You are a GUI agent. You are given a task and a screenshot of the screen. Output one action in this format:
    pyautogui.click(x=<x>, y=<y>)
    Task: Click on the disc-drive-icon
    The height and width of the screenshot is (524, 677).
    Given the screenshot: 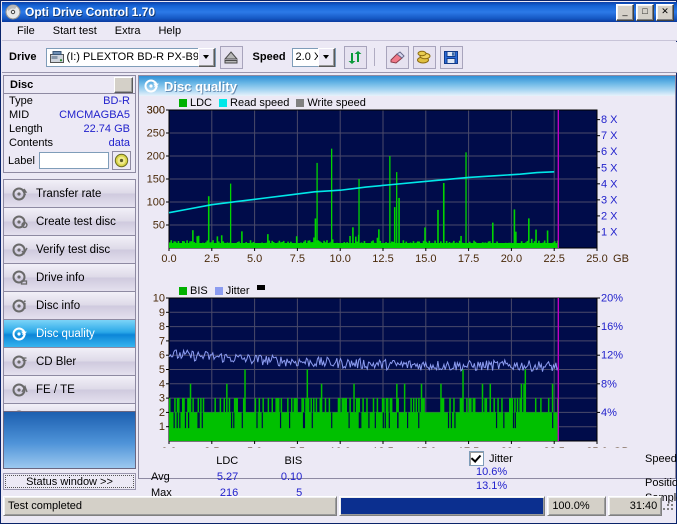 What is the action you would take?
    pyautogui.click(x=20, y=278)
    